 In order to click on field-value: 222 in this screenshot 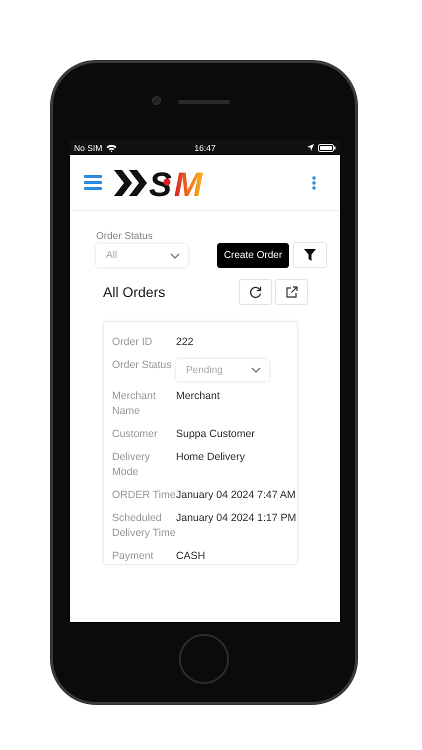, I will do `click(185, 342)`.